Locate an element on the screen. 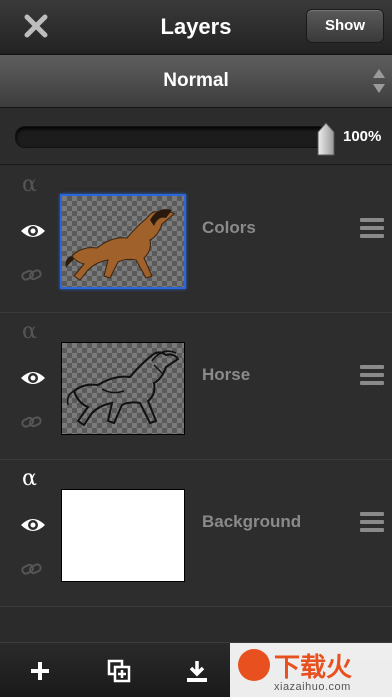 The height and width of the screenshot is (697, 392). watermark: 下载火 xiazaihuo.com is located at coordinates (311, 670).